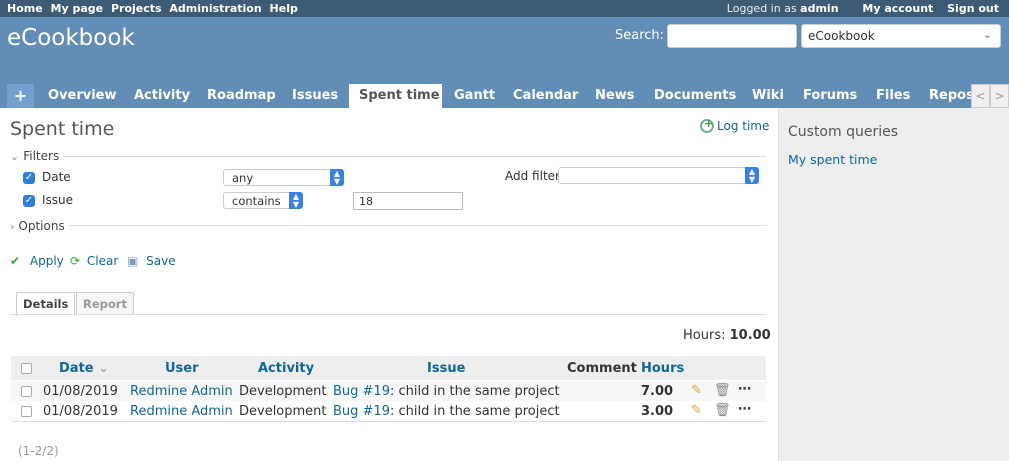  I want to click on tab-calendar: Calendar, so click(545, 96).